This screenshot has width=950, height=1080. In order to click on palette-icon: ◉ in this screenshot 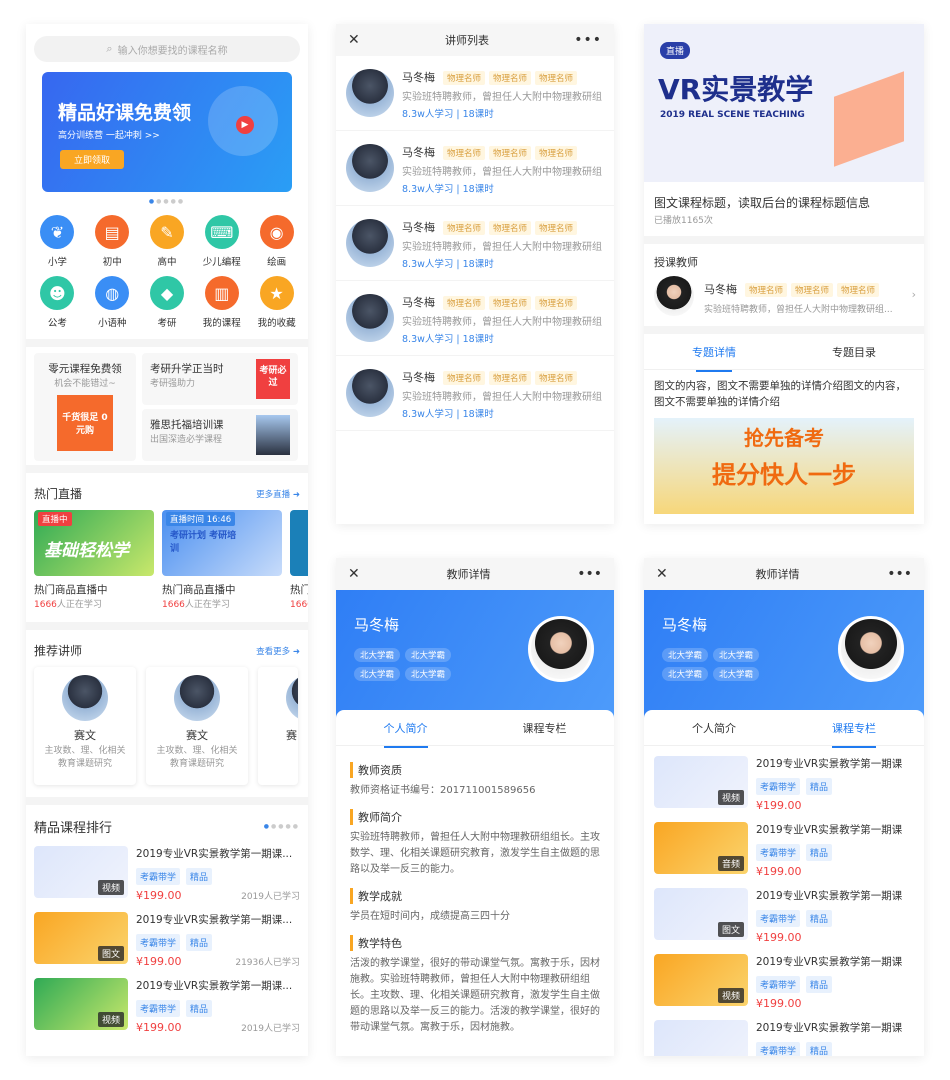, I will do `click(276, 232)`.